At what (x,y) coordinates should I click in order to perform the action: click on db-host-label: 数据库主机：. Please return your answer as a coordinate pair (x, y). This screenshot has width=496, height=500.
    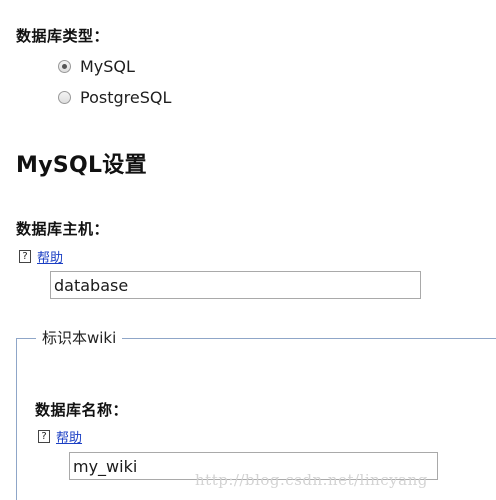
    Looking at the image, I should click on (63, 229).